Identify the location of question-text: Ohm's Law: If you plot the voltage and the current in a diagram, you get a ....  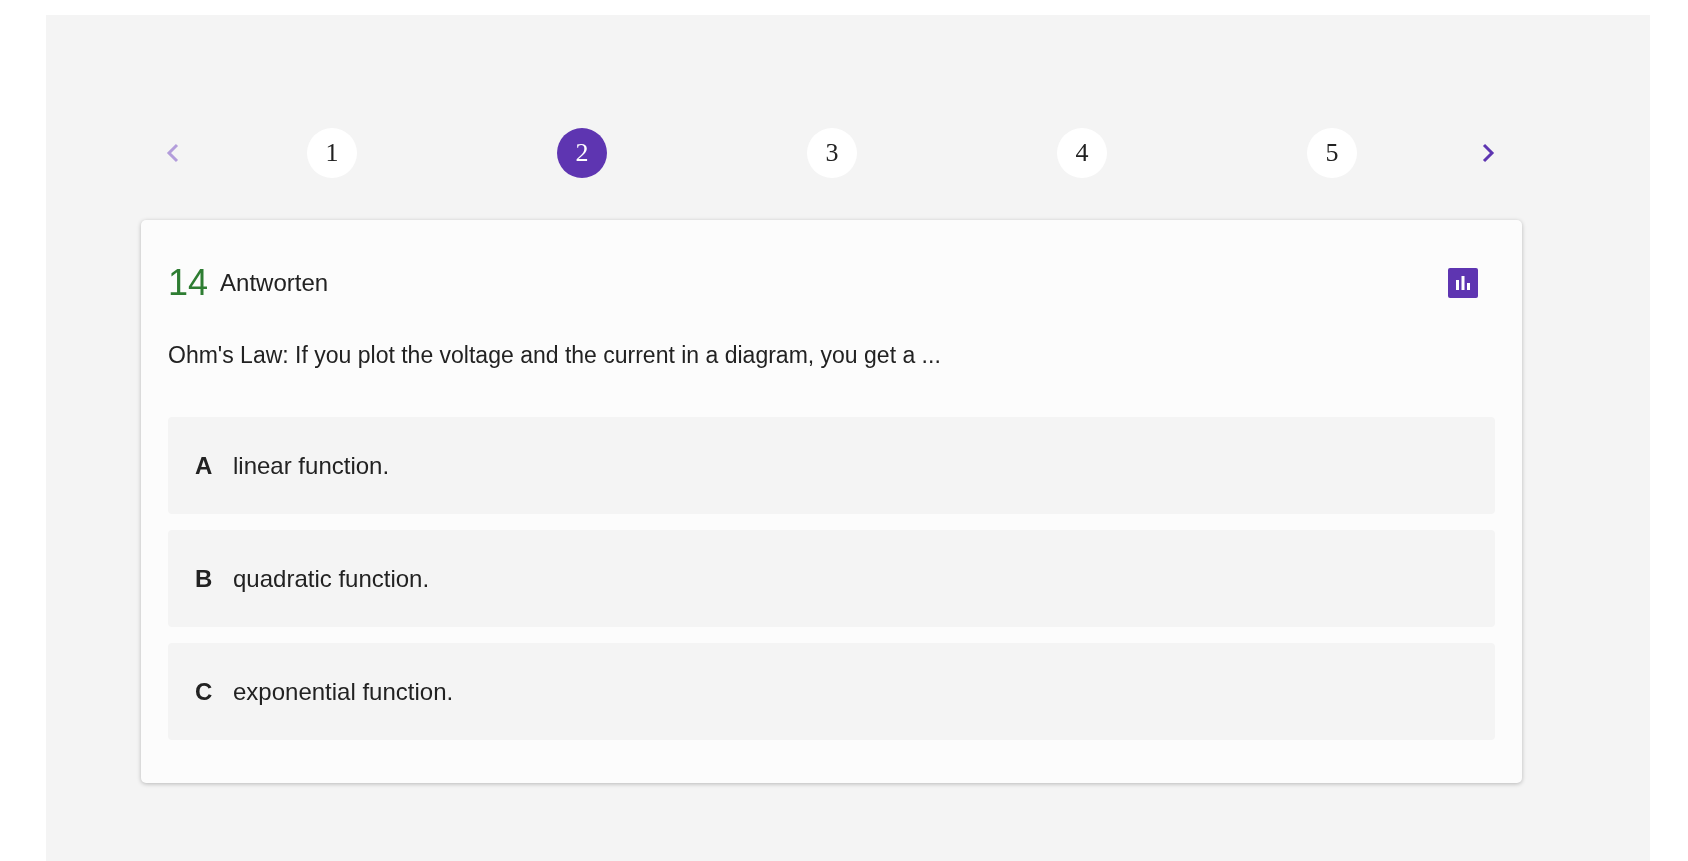
(555, 355).